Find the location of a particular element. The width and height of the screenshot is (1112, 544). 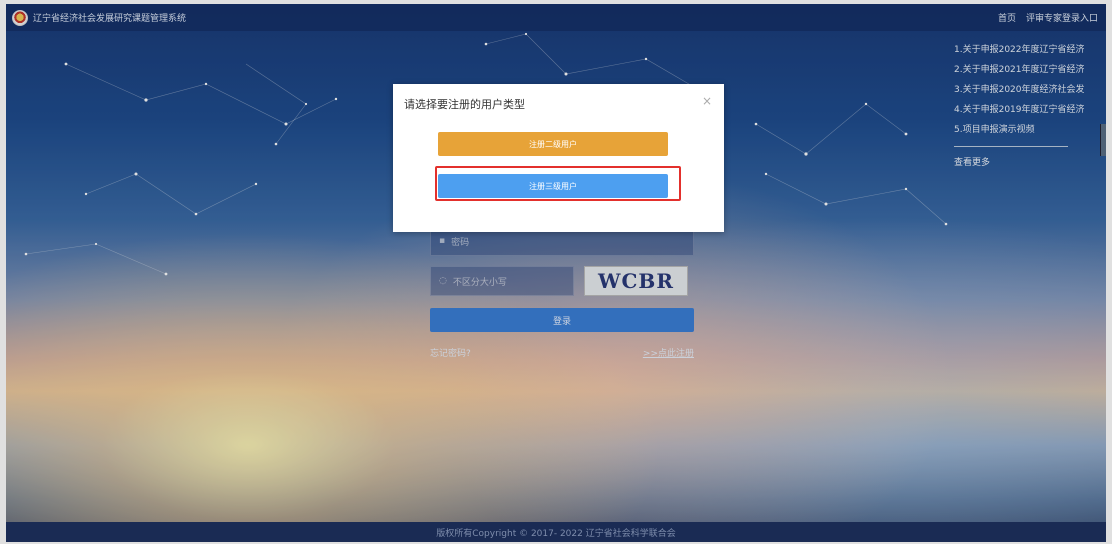

user-type-dialog: 请选择要注册的用户类型 × 注册二级用户 注册三级用户 is located at coordinates (558, 158).